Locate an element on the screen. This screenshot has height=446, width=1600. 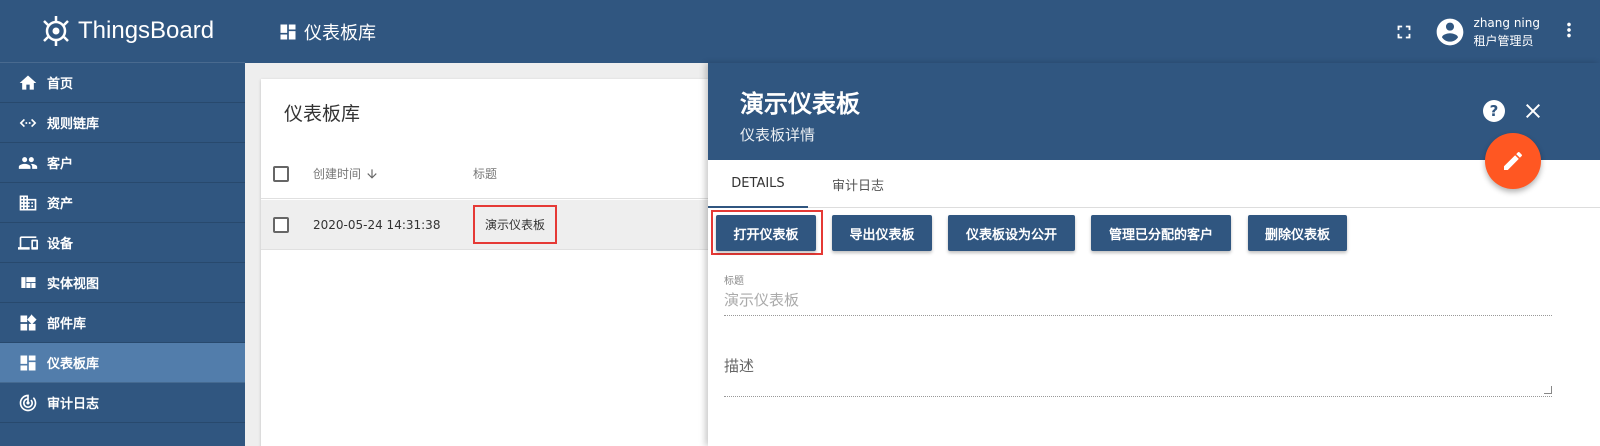
top-right-controls: zhang ning 租户管理员 is located at coordinates (1486, 31).